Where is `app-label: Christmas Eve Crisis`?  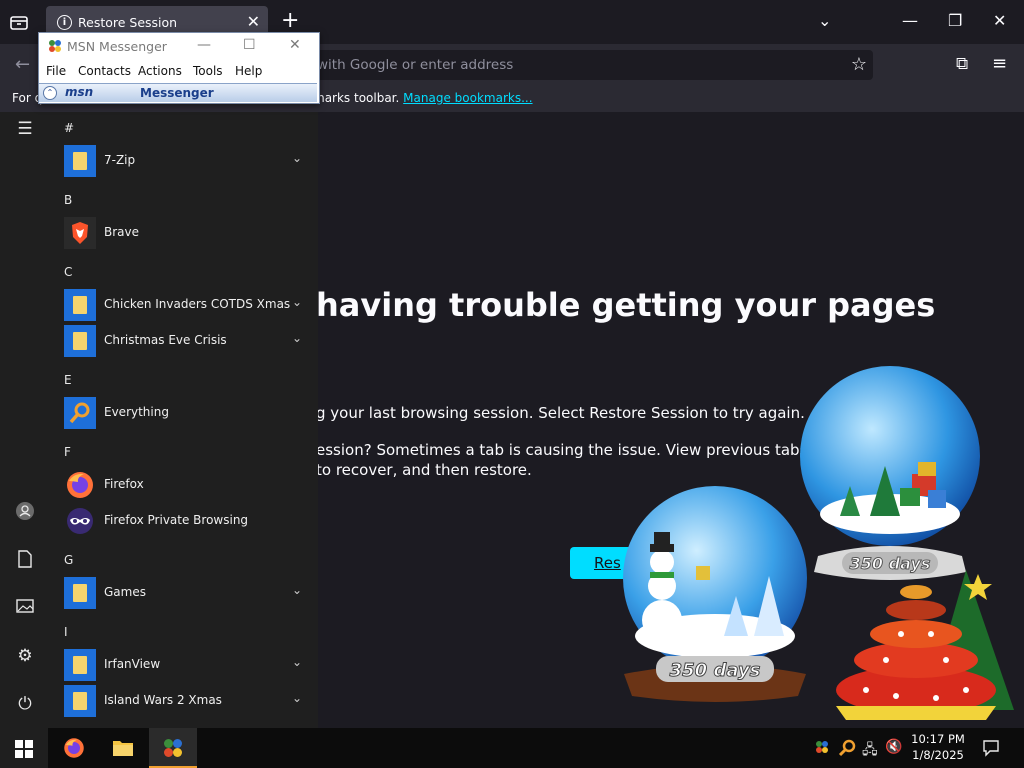
app-label: Christmas Eve Crisis is located at coordinates (165, 340).